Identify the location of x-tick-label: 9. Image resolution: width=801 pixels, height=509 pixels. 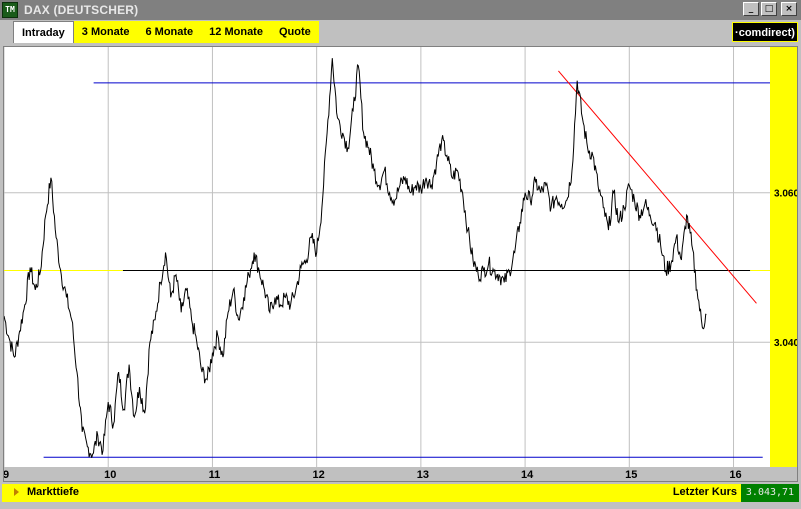
(6, 475).